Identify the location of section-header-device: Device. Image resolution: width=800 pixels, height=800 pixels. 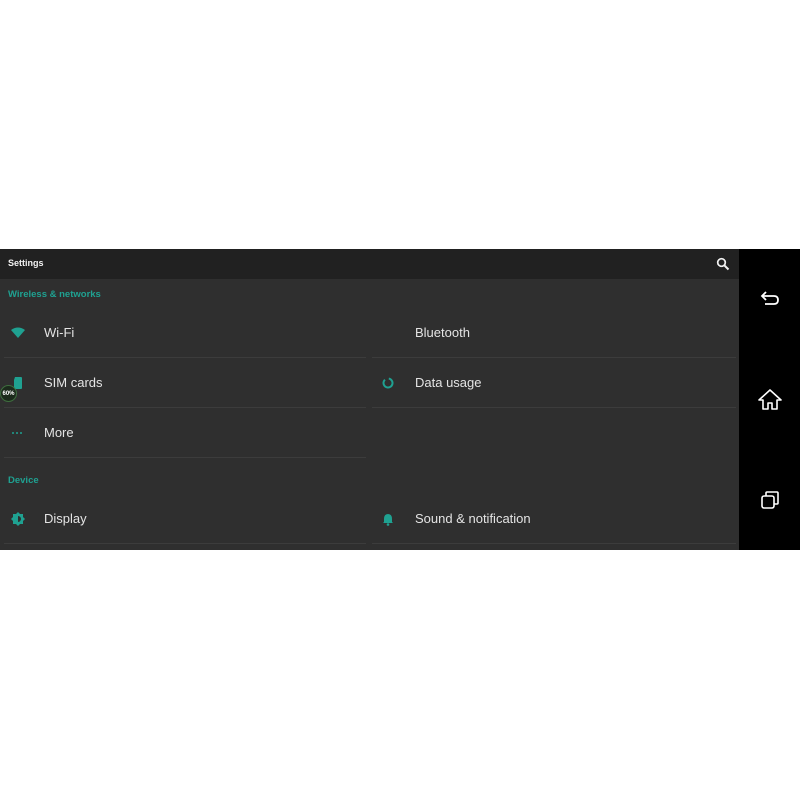
(23, 480).